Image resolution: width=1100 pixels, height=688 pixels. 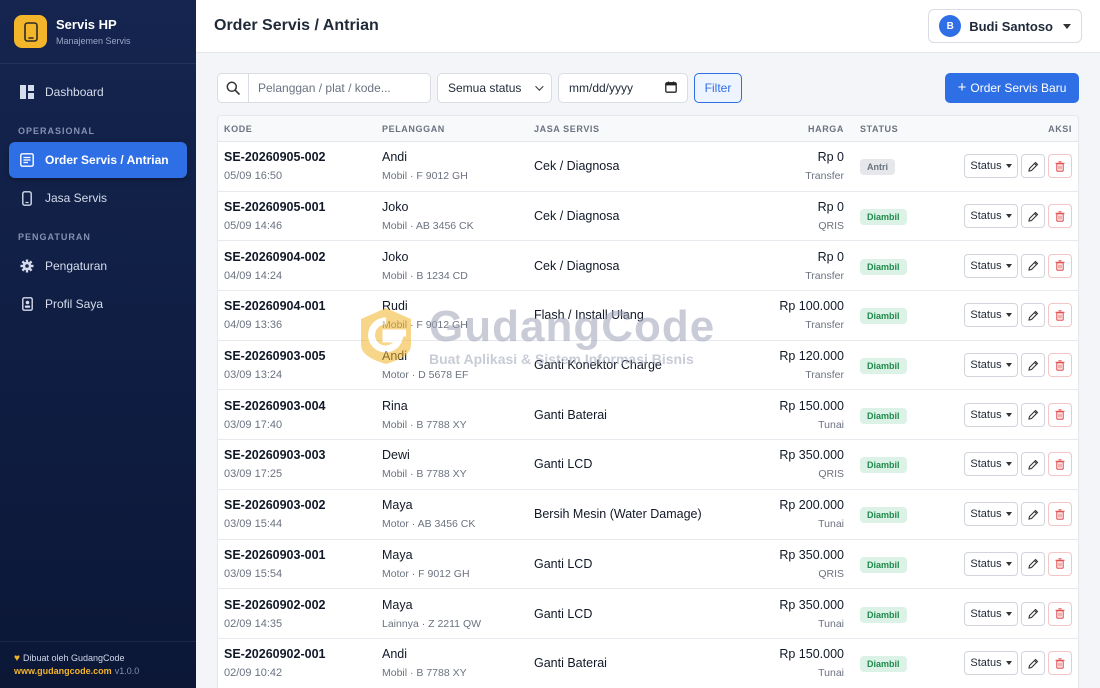 I want to click on column-header-harga: HARGA, so click(x=826, y=128).